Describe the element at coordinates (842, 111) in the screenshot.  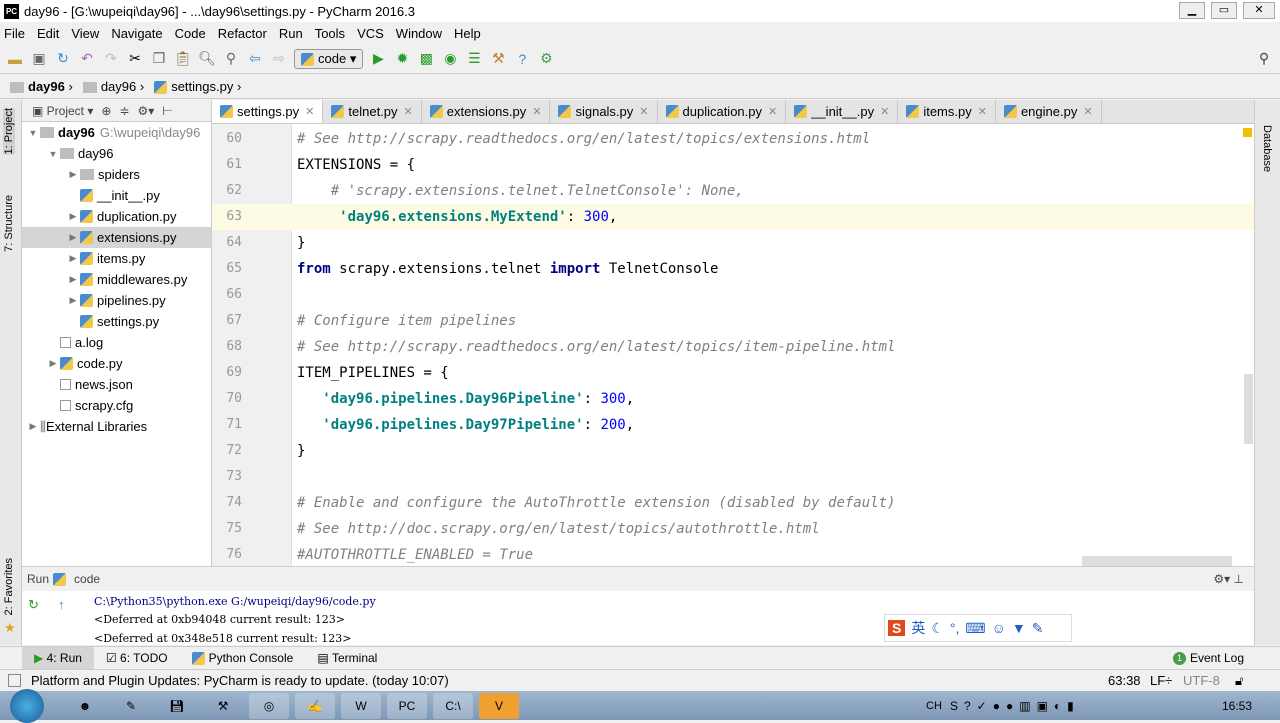
I see `tab--init-py: __init__.py ✕` at that location.